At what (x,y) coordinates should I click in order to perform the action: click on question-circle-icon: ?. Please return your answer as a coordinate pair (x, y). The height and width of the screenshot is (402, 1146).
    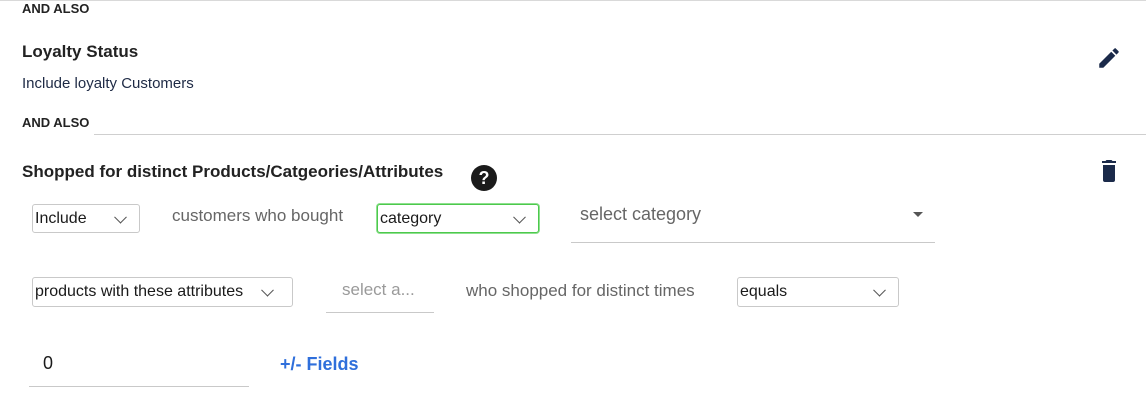
    Looking at the image, I should click on (484, 178).